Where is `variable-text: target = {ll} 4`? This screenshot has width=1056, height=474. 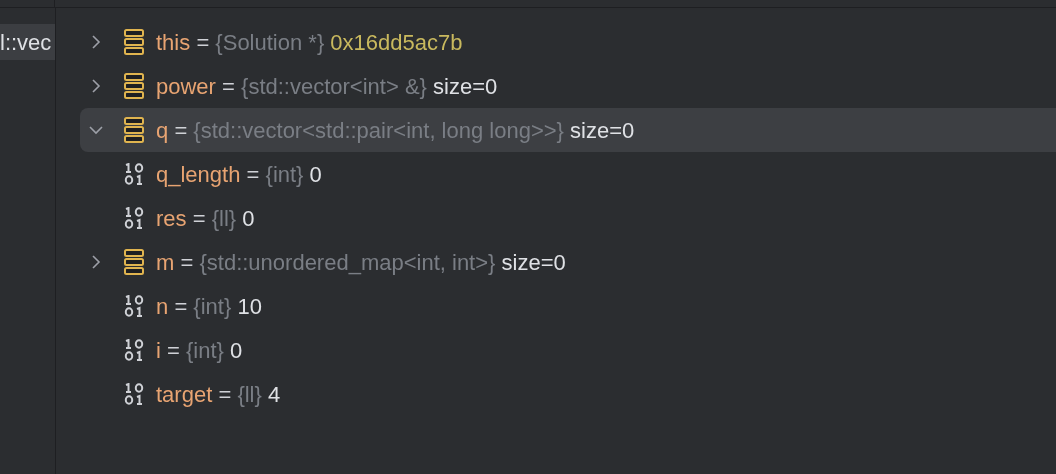 variable-text: target = {ll} 4 is located at coordinates (218, 394).